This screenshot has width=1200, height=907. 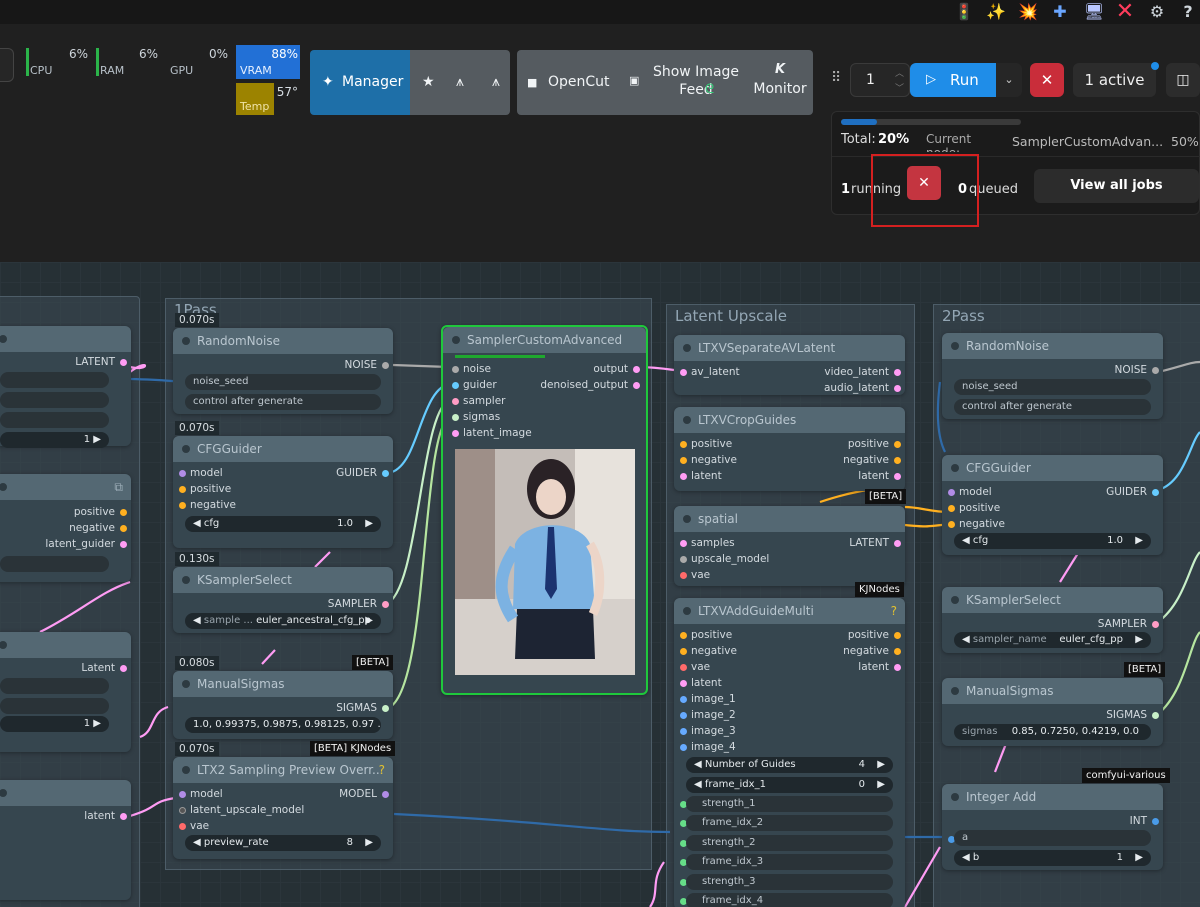 I want to click on view-all-jobs-button: View all jobs, so click(x=1116, y=186).